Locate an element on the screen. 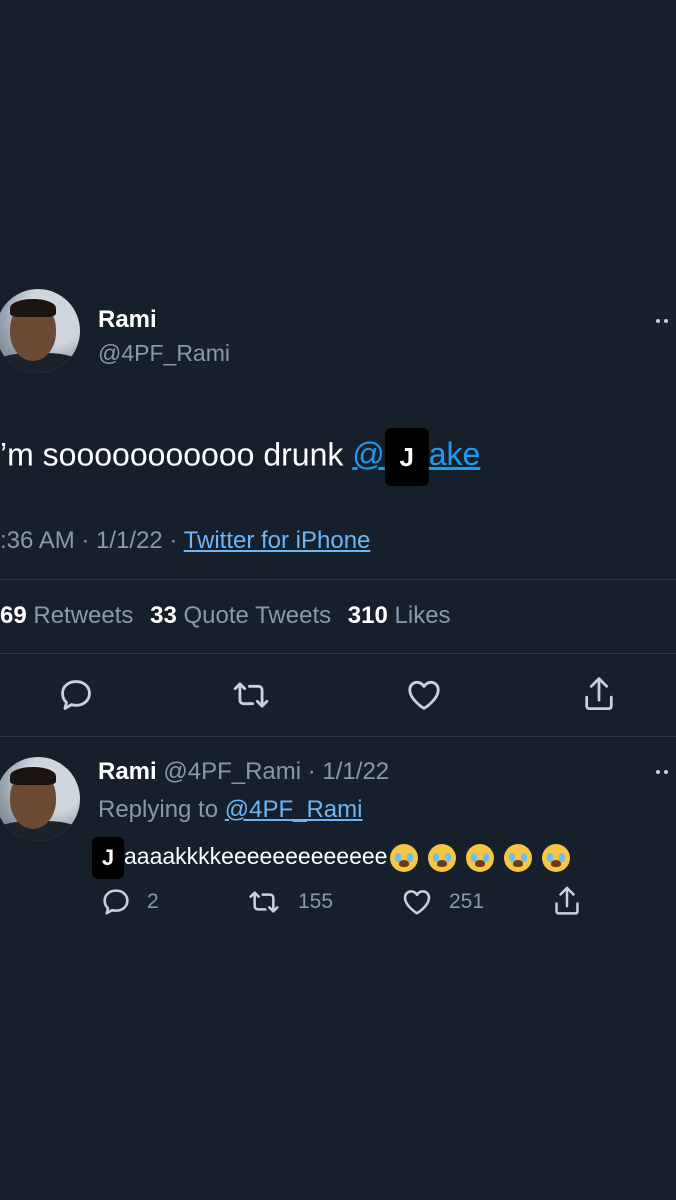  reply-header: Rami @4PF_Rami · 1/1/22 is located at coordinates (243, 772).